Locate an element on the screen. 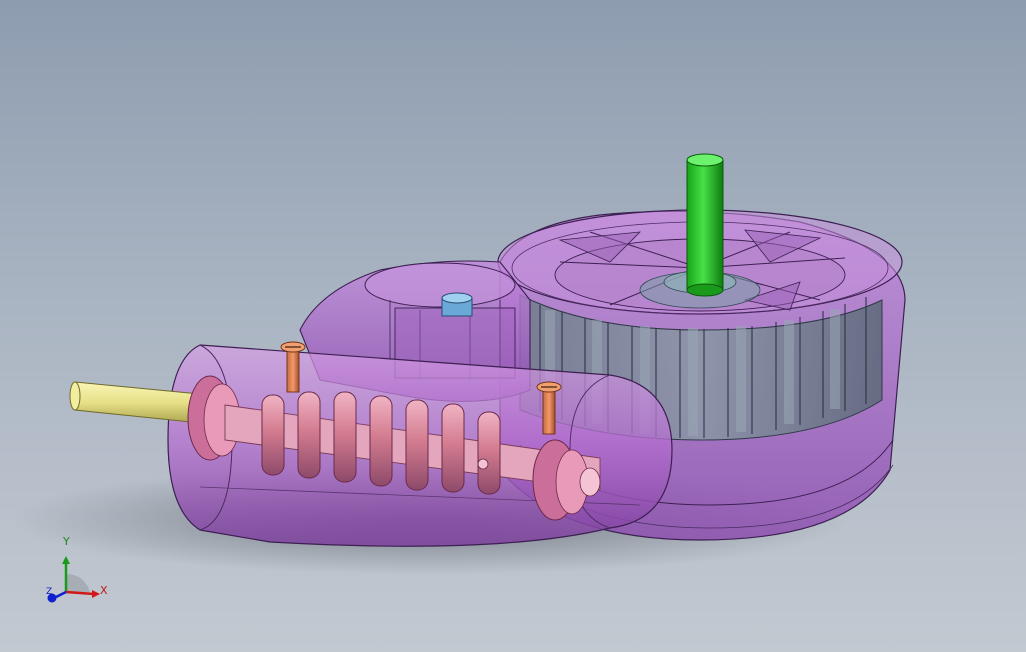 The width and height of the screenshot is (1026, 652). output-shaft is located at coordinates (705, 225).